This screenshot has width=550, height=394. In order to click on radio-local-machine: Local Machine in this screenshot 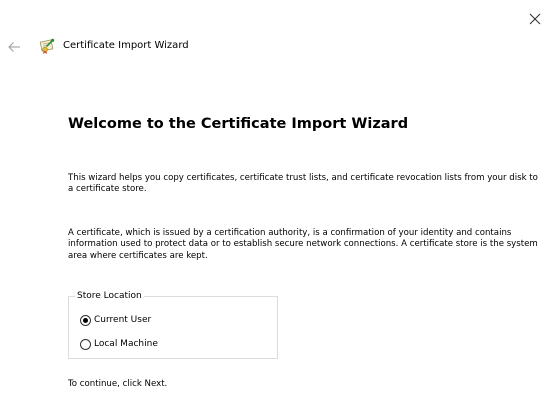, I will do `click(119, 344)`.